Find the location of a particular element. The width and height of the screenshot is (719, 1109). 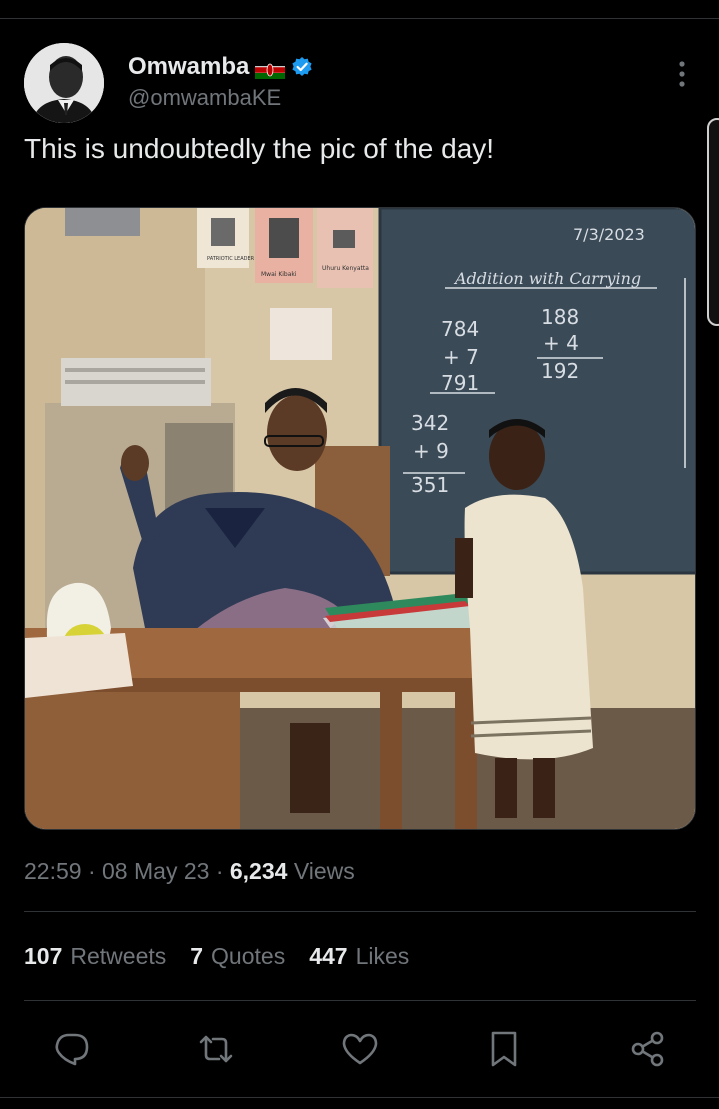

stats-divider-top is located at coordinates (360, 911).